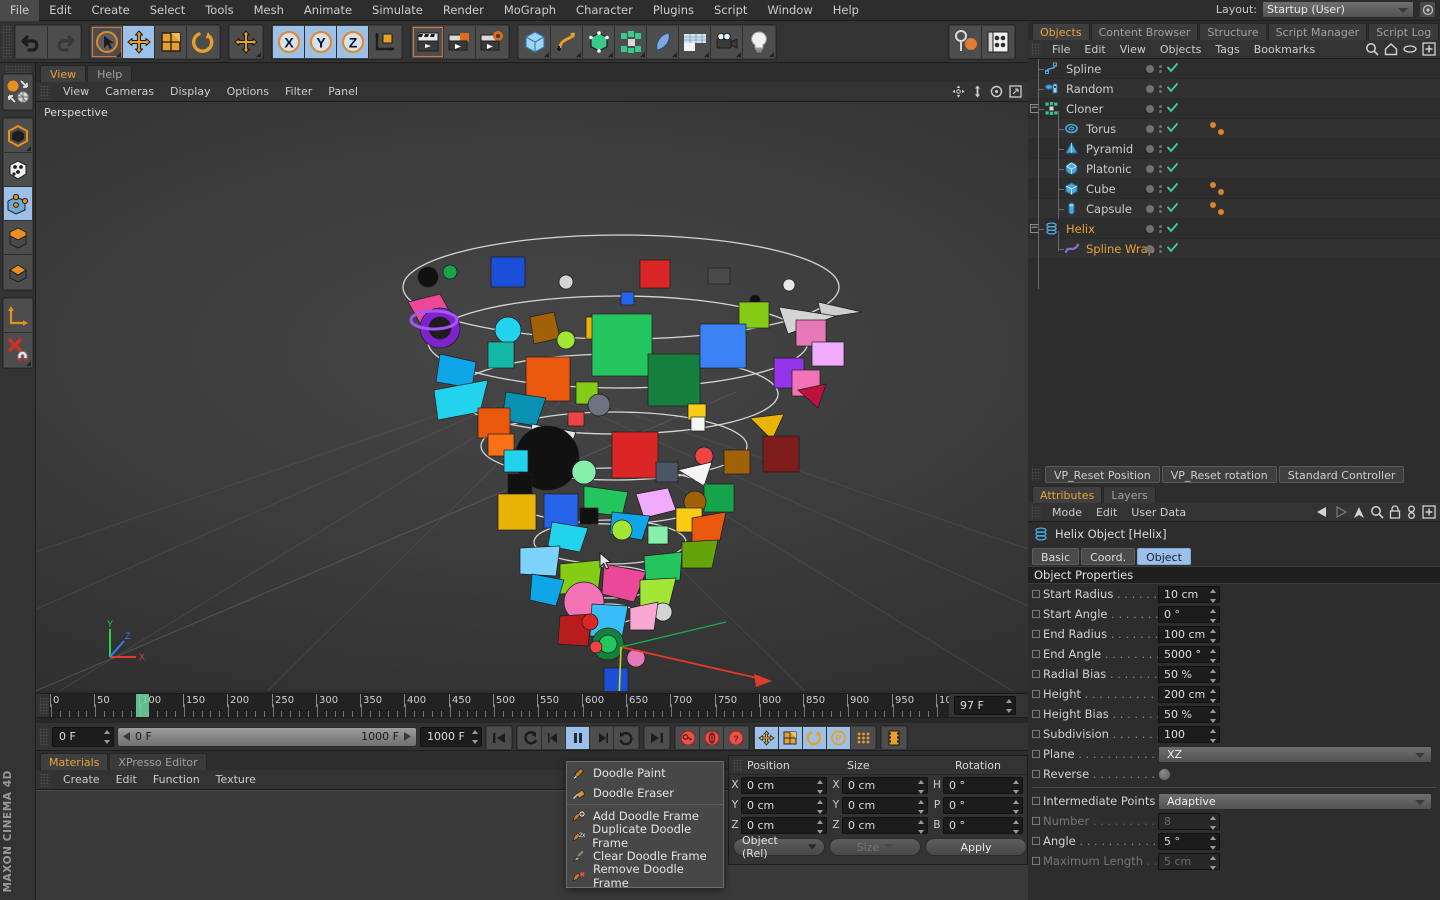 This screenshot has height=900, width=1440. I want to click on viewport-menu-display: Display, so click(190, 92).